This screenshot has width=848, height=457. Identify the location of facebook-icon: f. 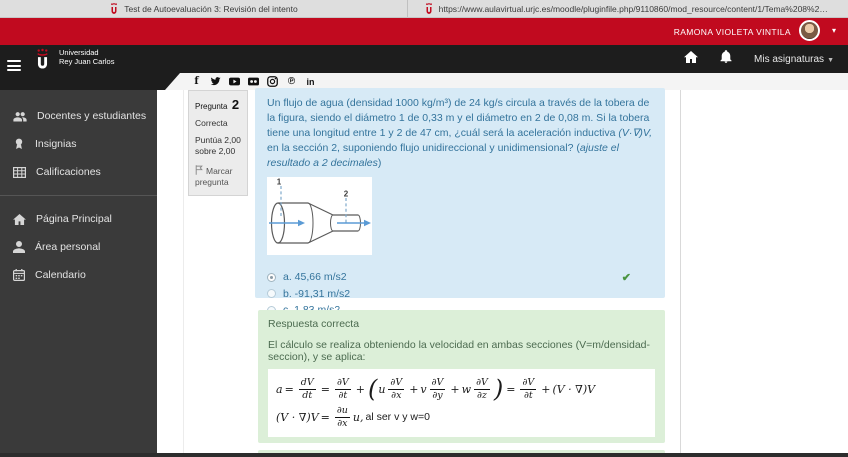
(196, 81).